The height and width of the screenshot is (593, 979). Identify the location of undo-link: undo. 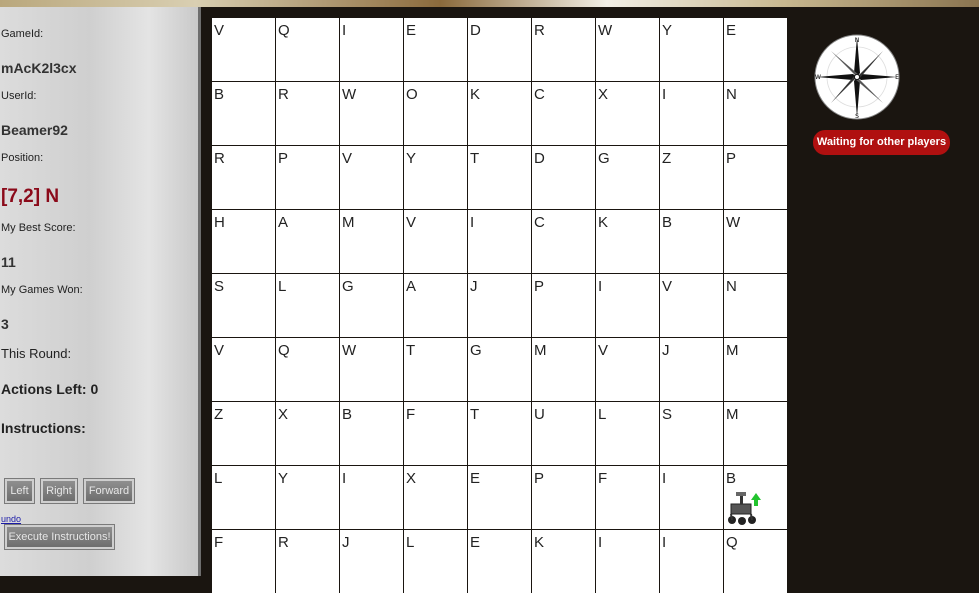
(11, 519).